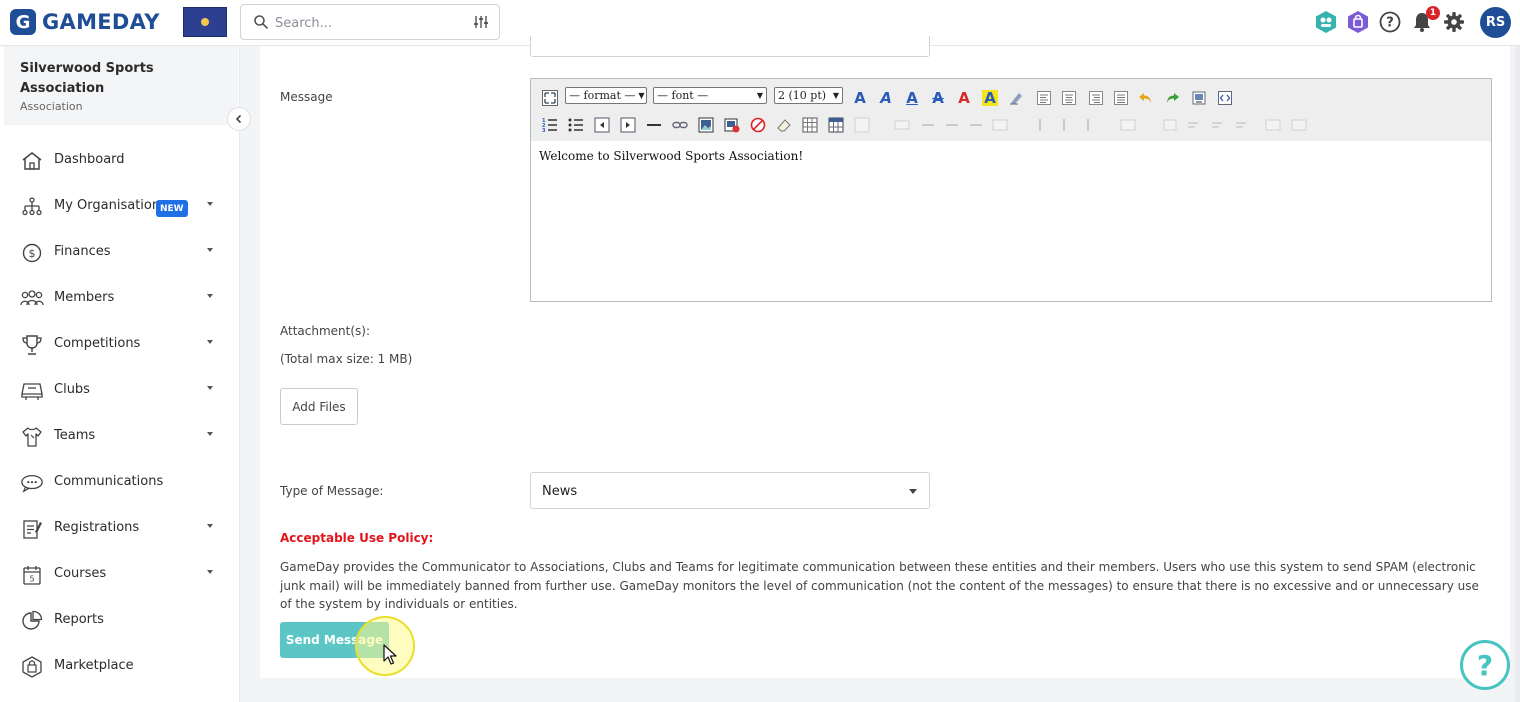  I want to click on eraser-icon, so click(784, 125).